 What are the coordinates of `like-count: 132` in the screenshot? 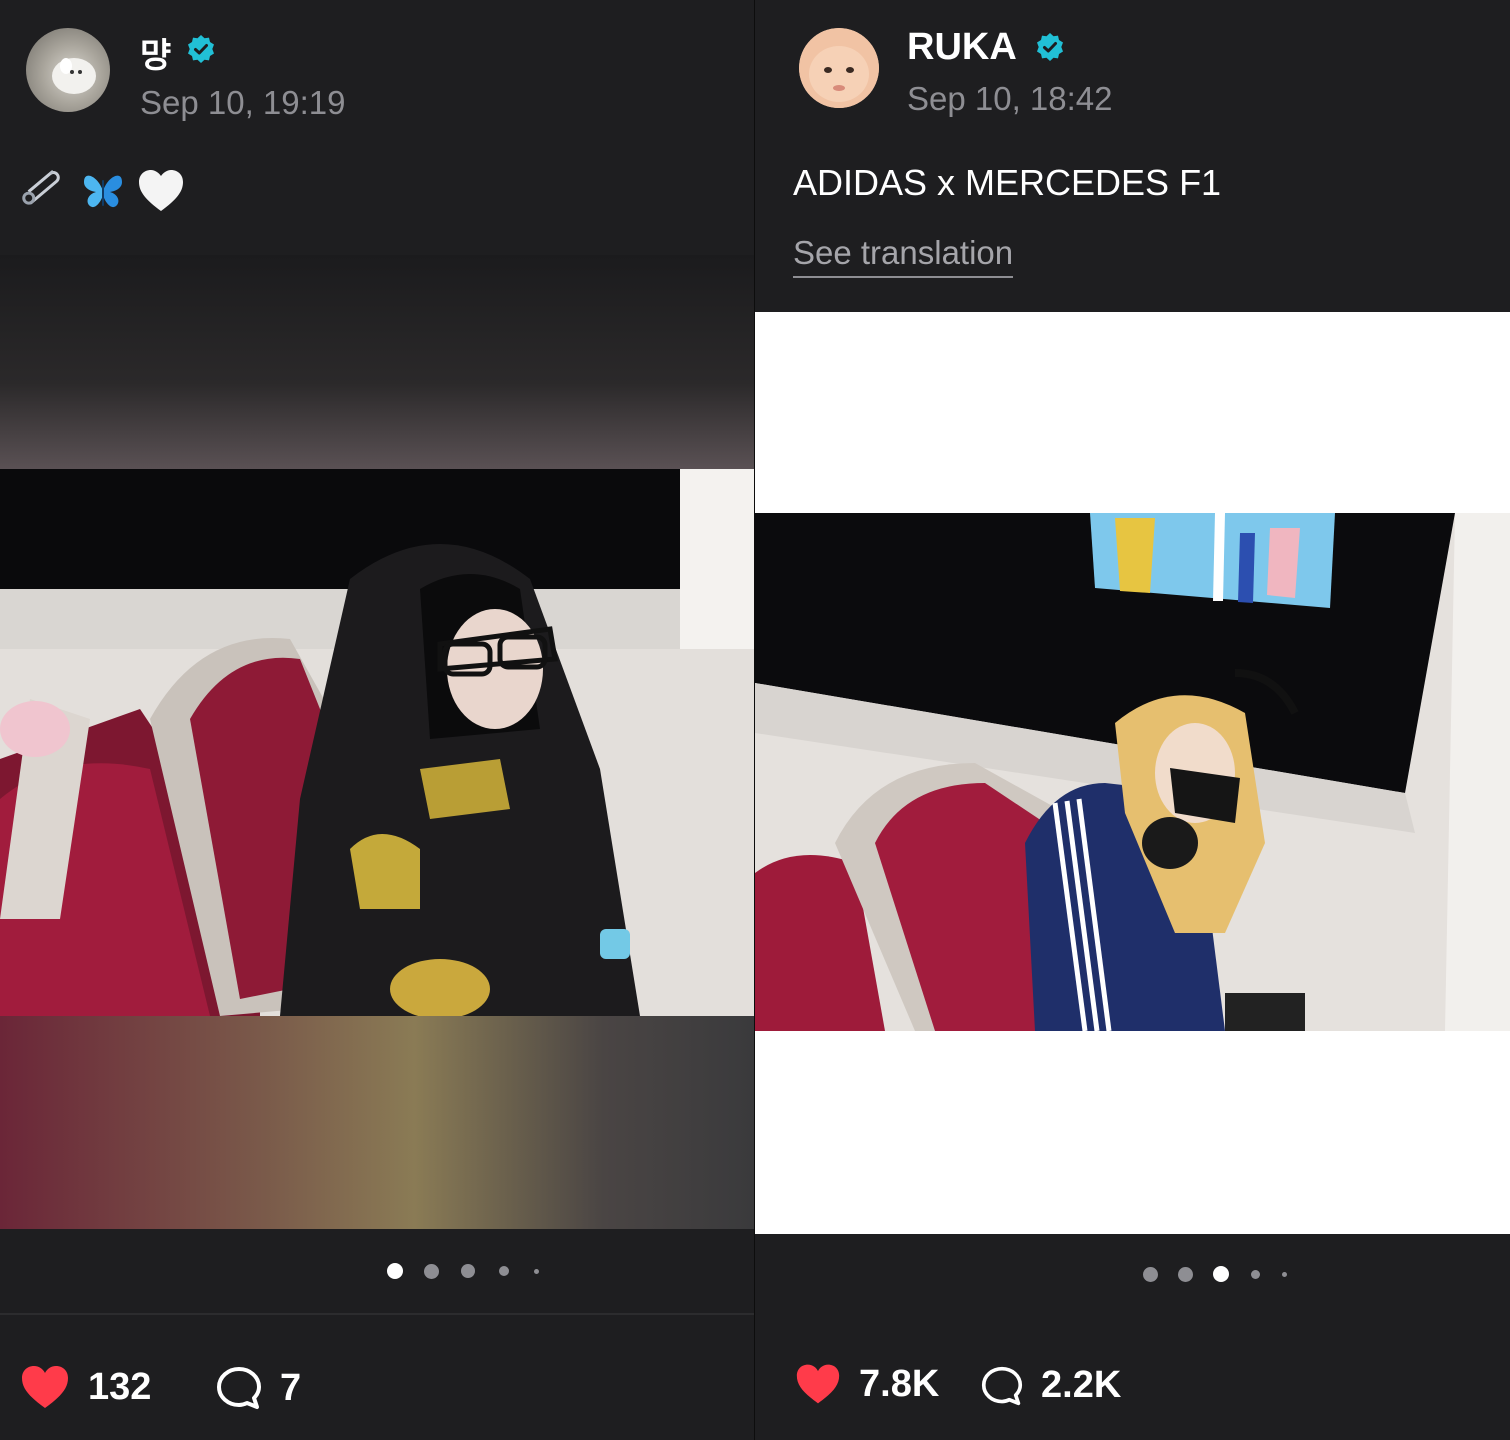 It's located at (120, 1386).